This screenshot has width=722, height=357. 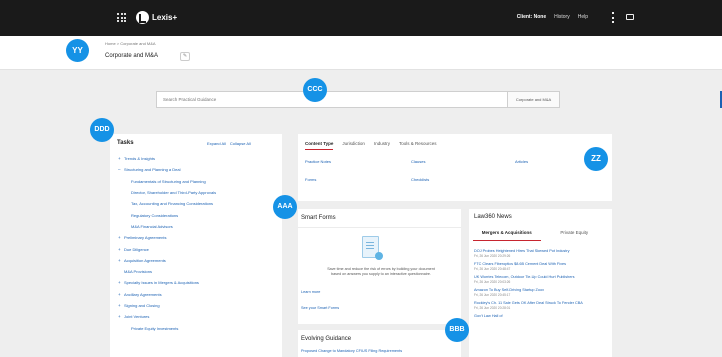 What do you see at coordinates (198, 260) in the screenshot?
I see `task-item: + Acquisition Agreements` at bounding box center [198, 260].